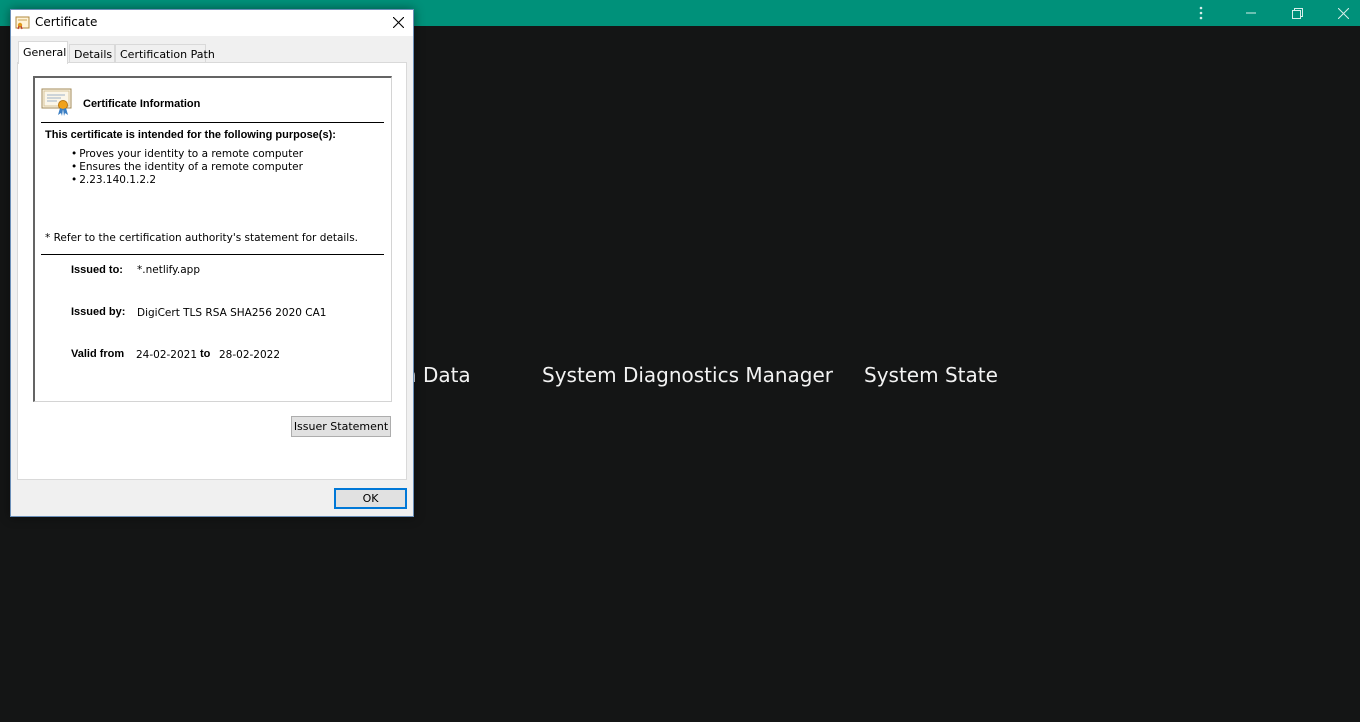  I want to click on minimize-button, so click(1251, 13).